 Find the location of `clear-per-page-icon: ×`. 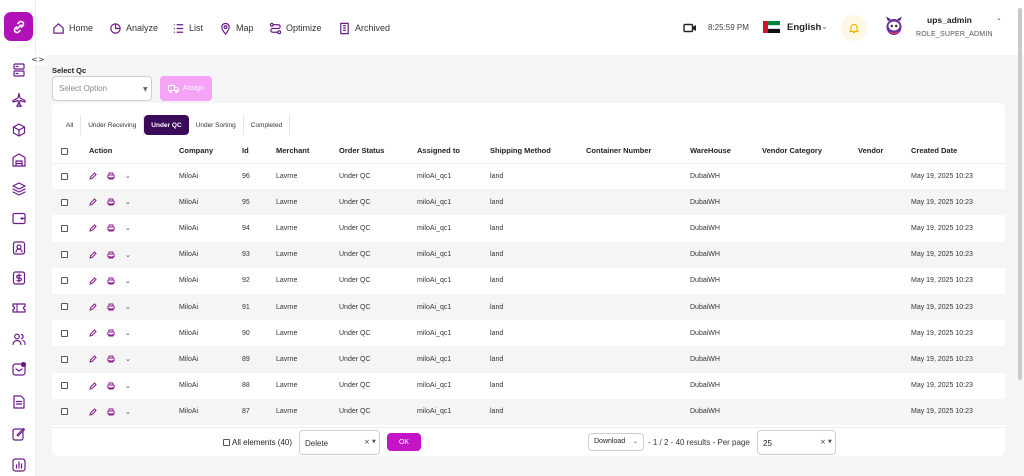

clear-per-page-icon: × is located at coordinates (823, 442).